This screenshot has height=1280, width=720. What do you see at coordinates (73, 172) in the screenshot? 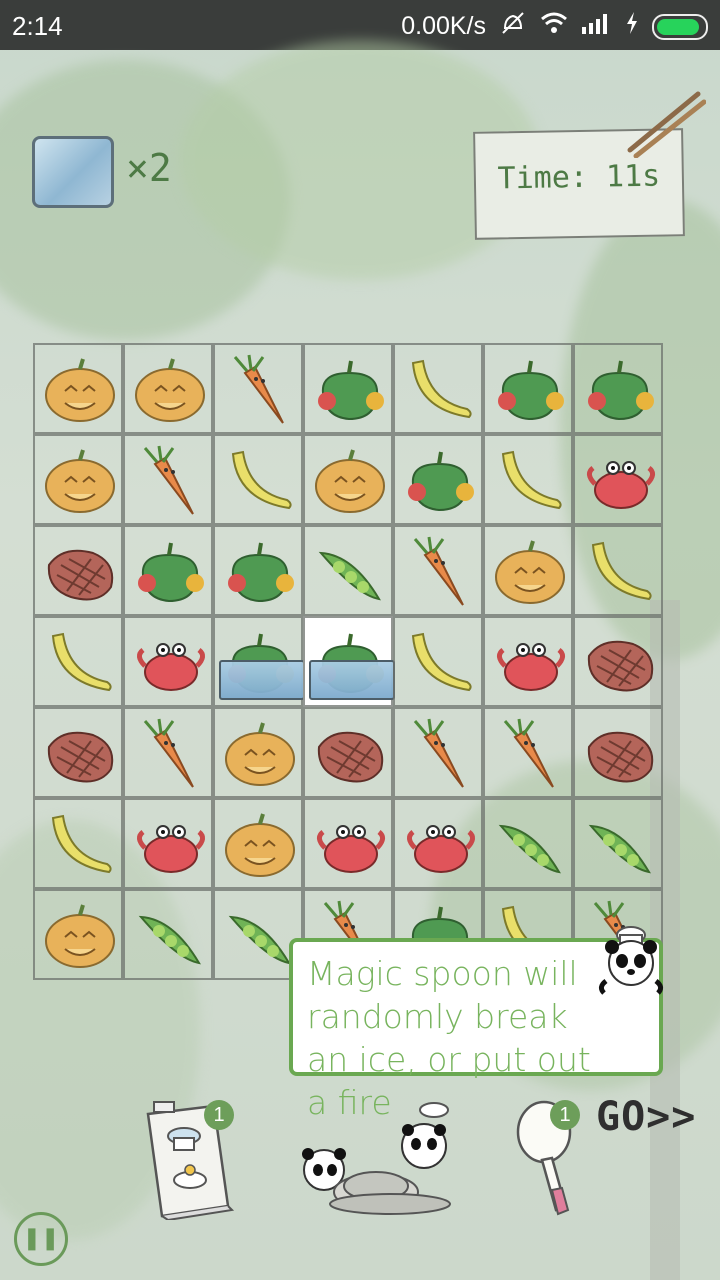
I see `ice-block-icon` at bounding box center [73, 172].